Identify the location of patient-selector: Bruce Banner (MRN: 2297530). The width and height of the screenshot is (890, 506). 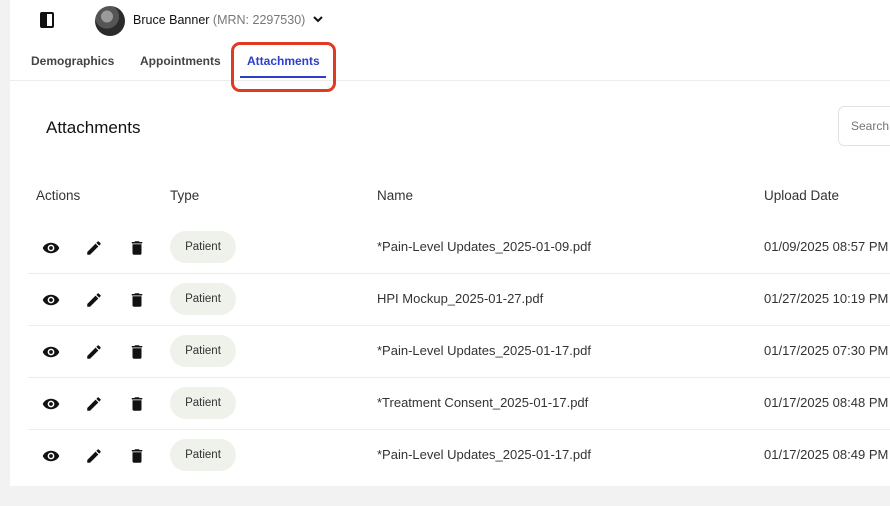
(219, 20).